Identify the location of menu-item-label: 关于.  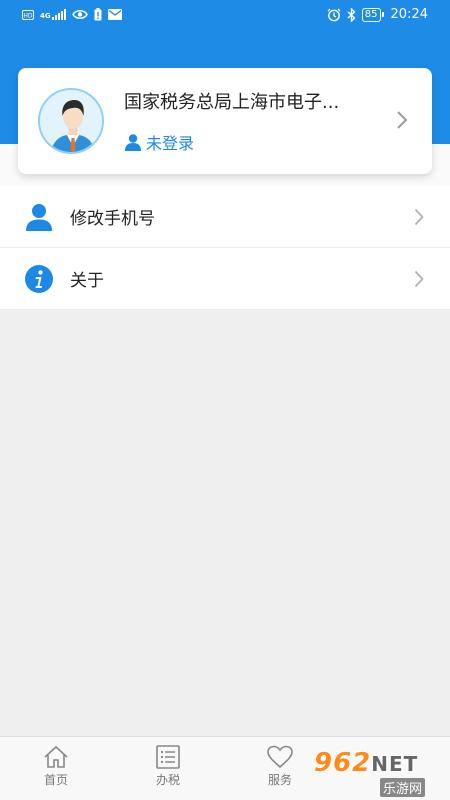
(87, 281).